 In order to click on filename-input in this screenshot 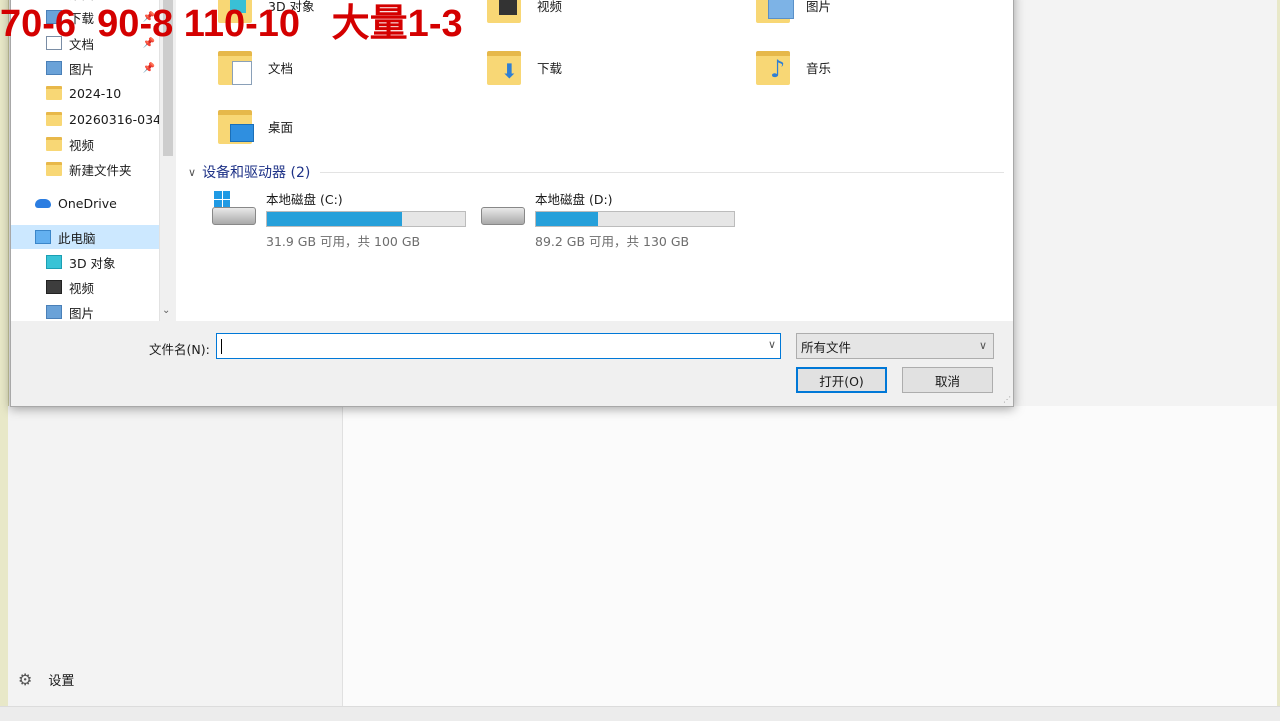, I will do `click(489, 347)`.